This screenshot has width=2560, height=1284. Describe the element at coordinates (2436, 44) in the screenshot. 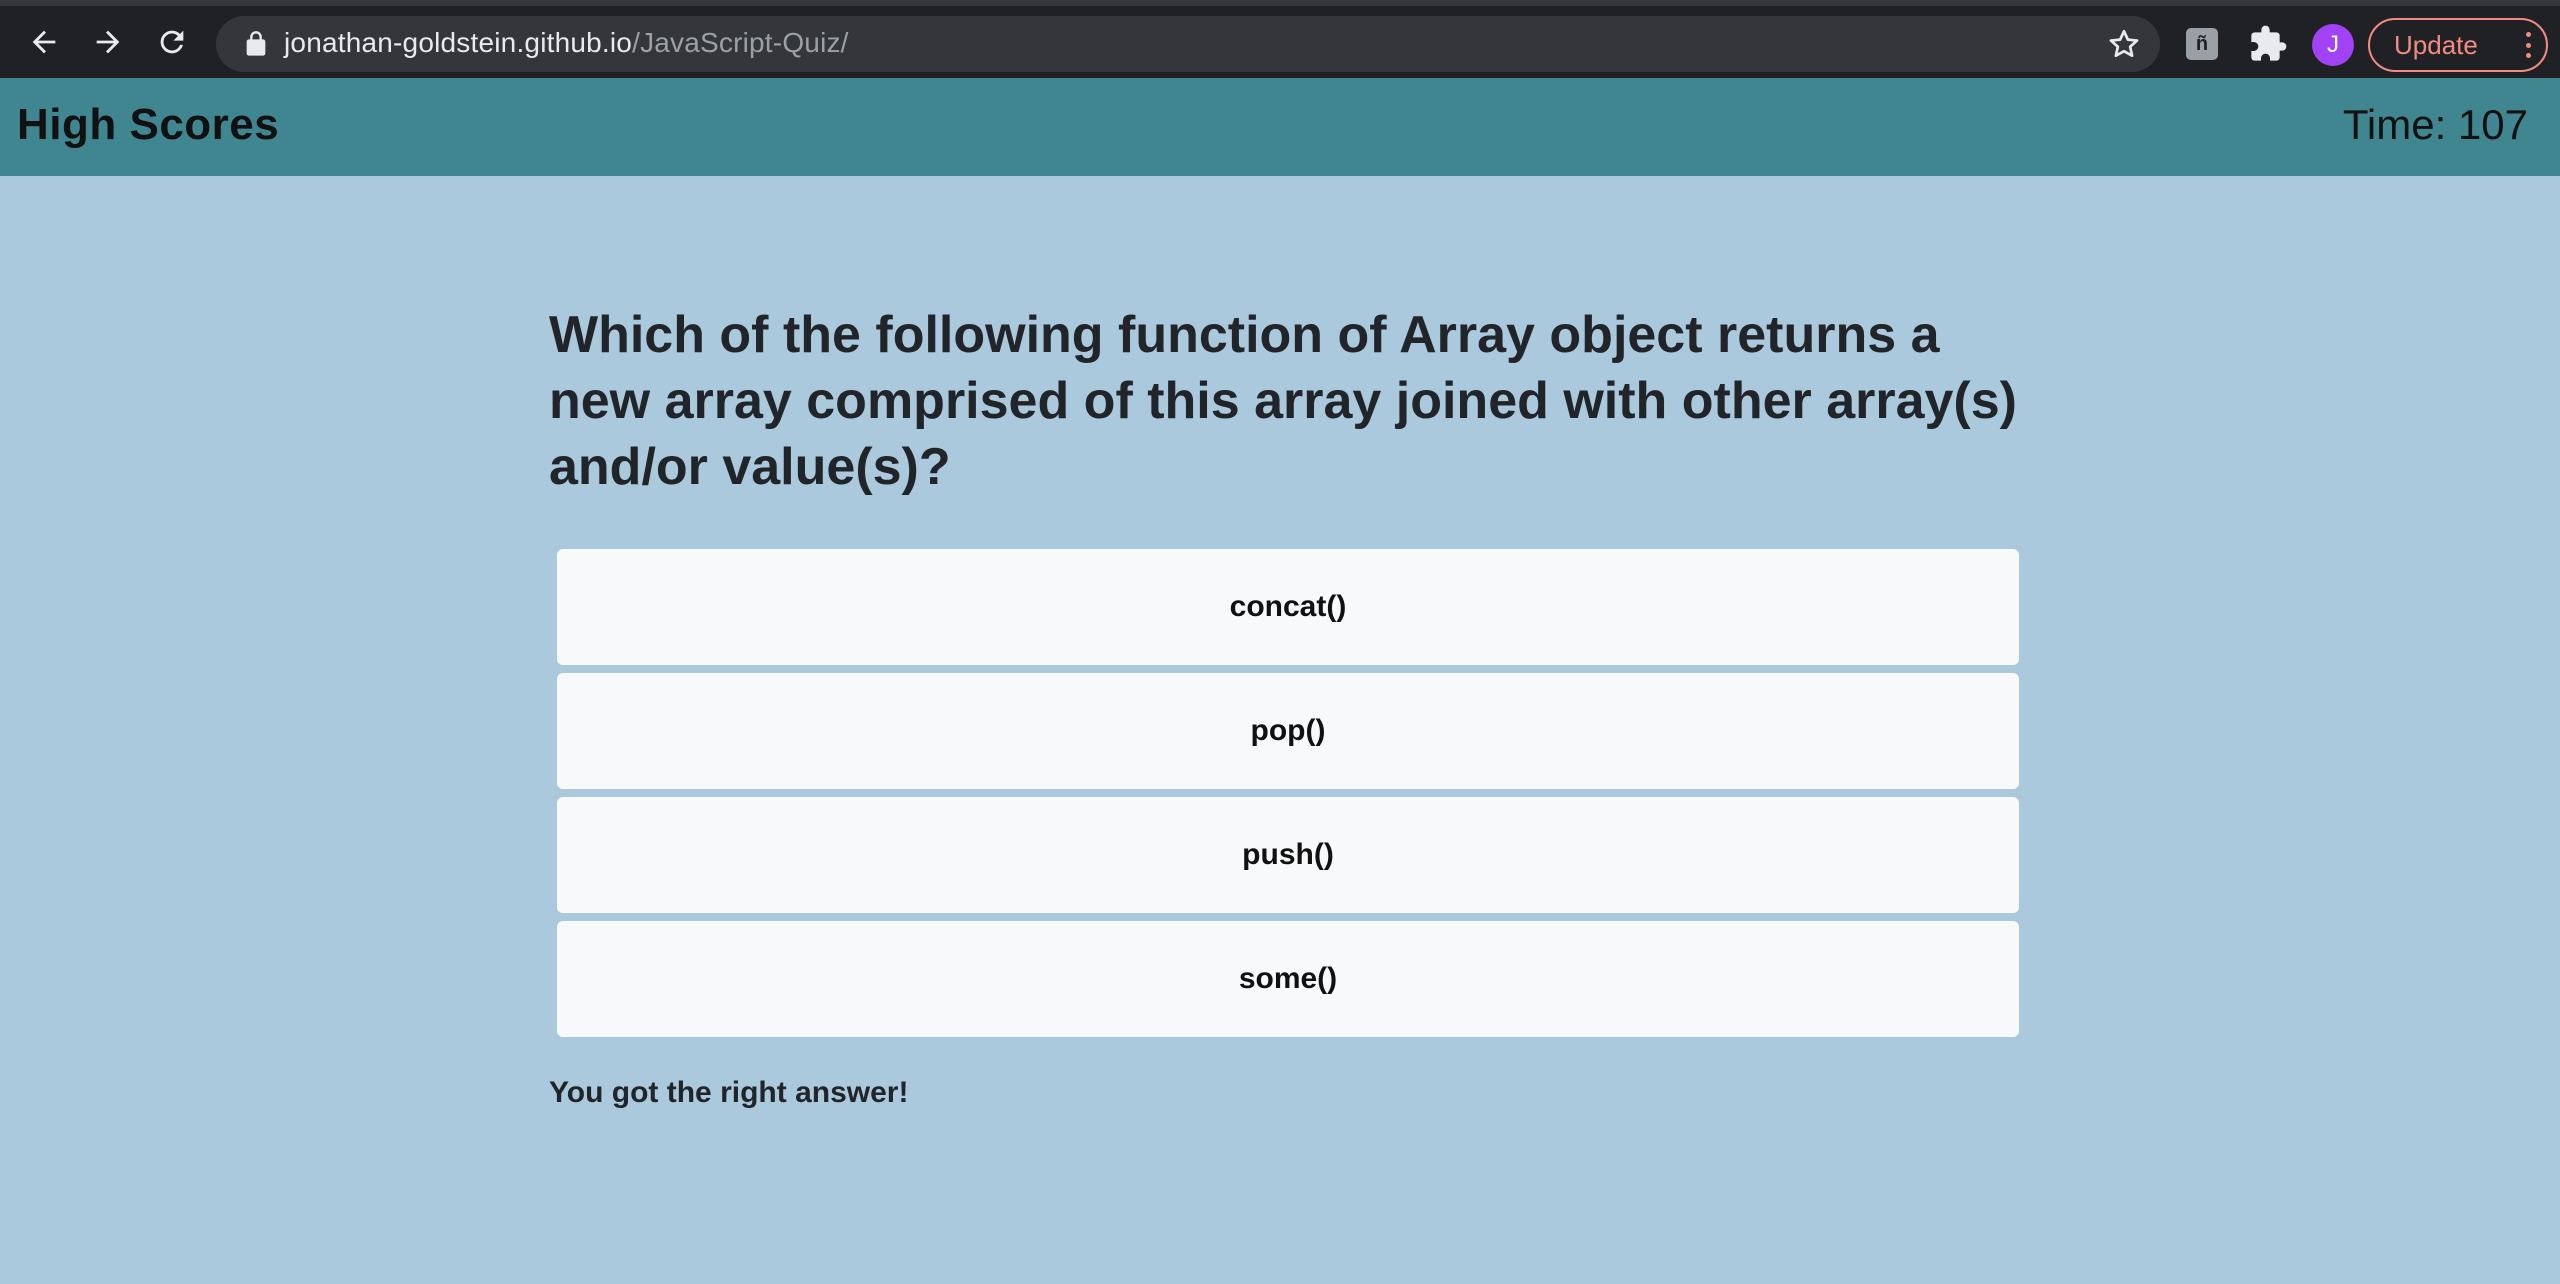

I see `update-label: Update` at that location.